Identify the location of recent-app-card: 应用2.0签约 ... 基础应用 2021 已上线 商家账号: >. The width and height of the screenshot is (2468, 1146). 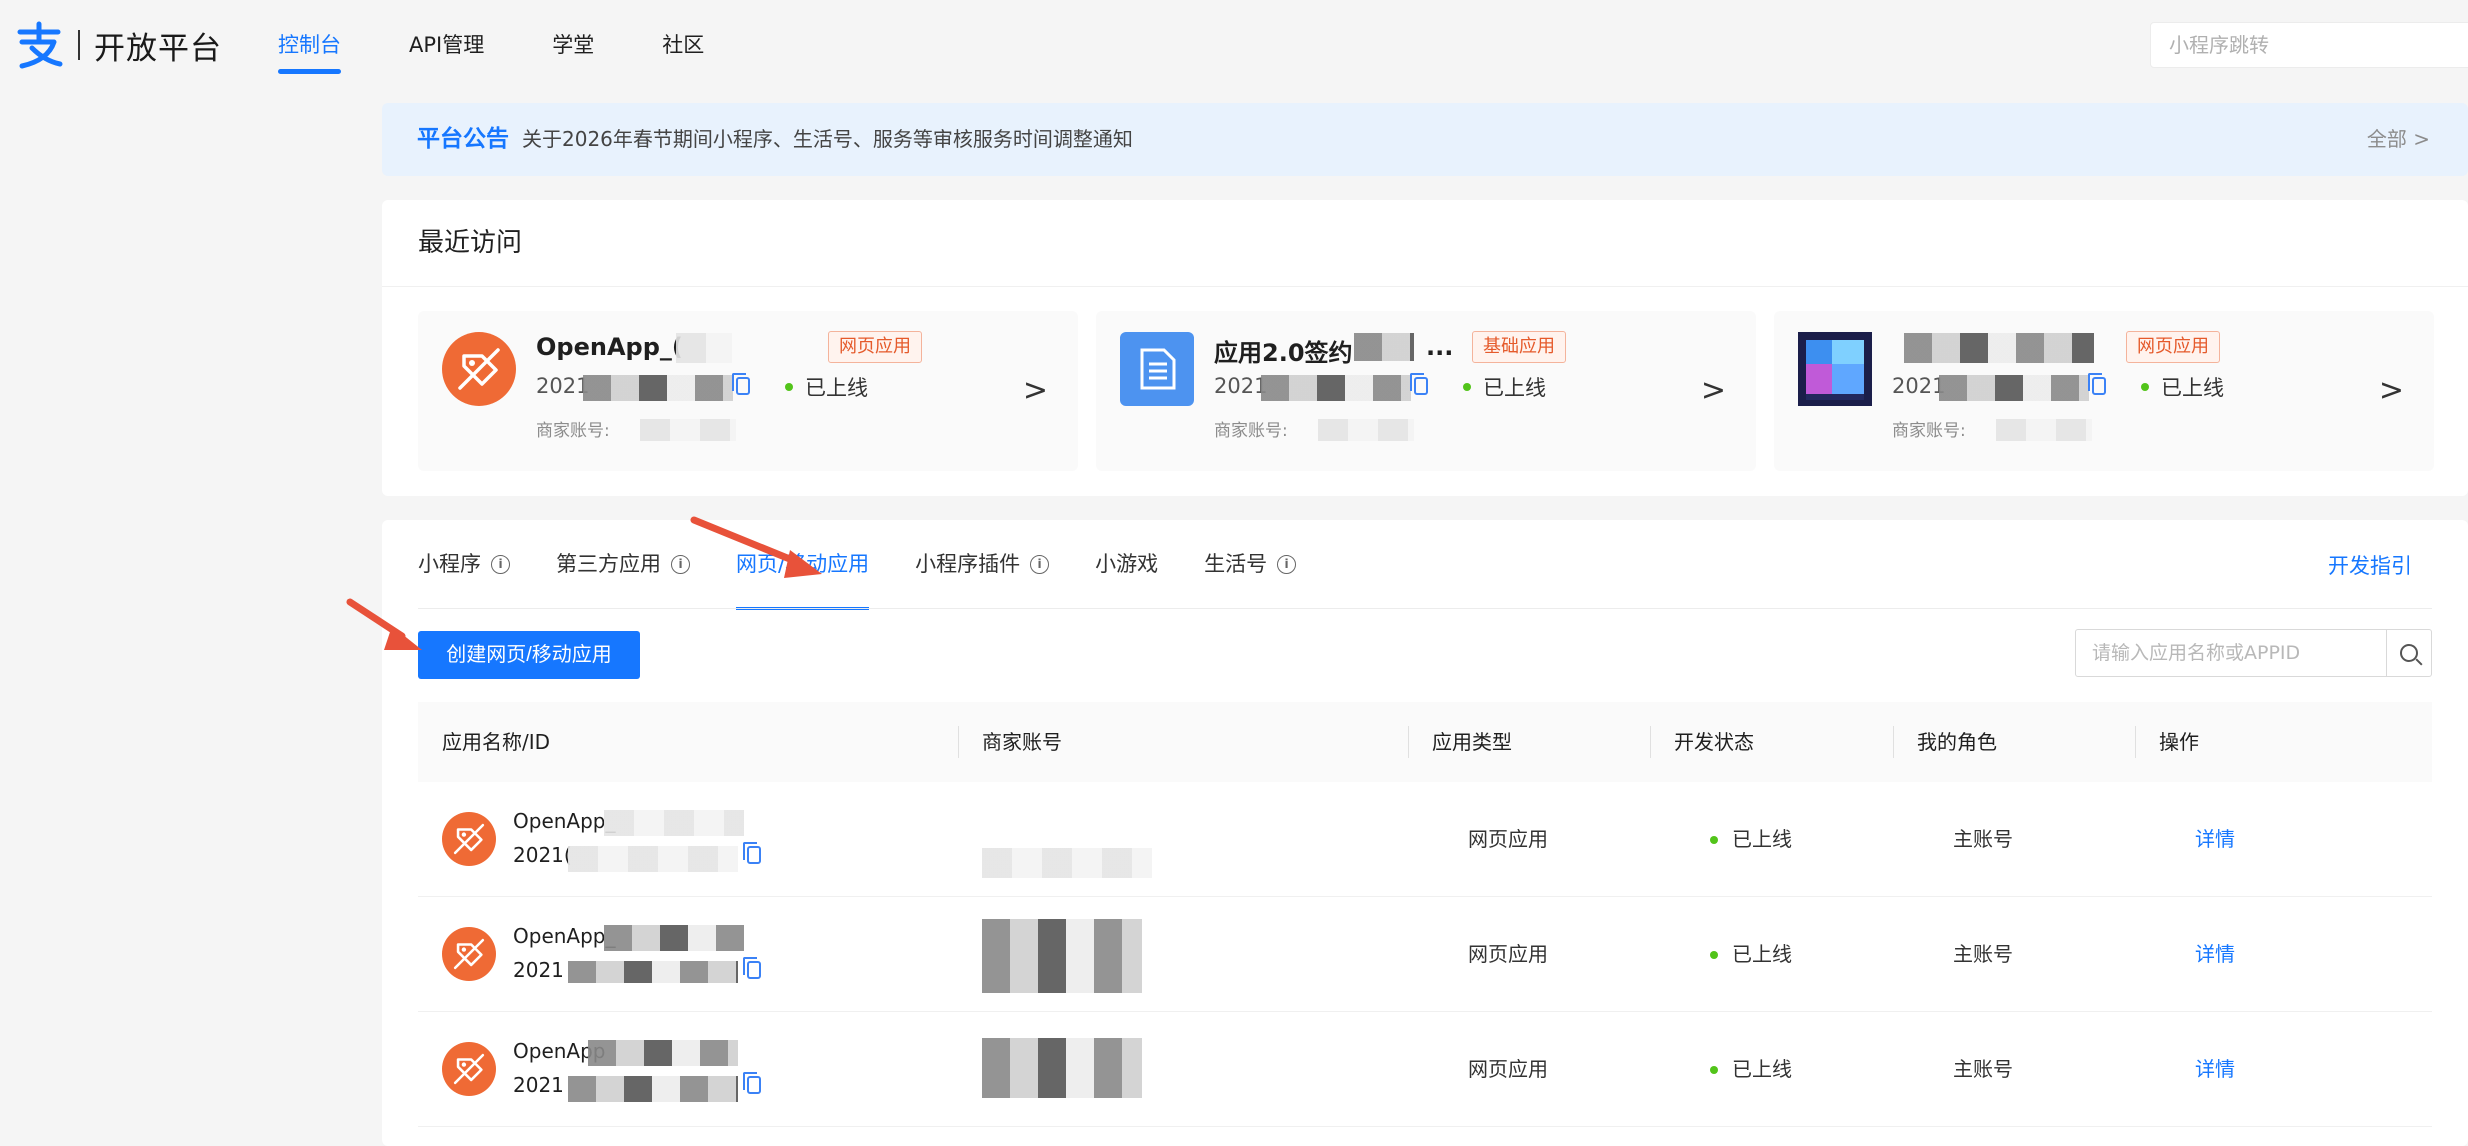
(1426, 391).